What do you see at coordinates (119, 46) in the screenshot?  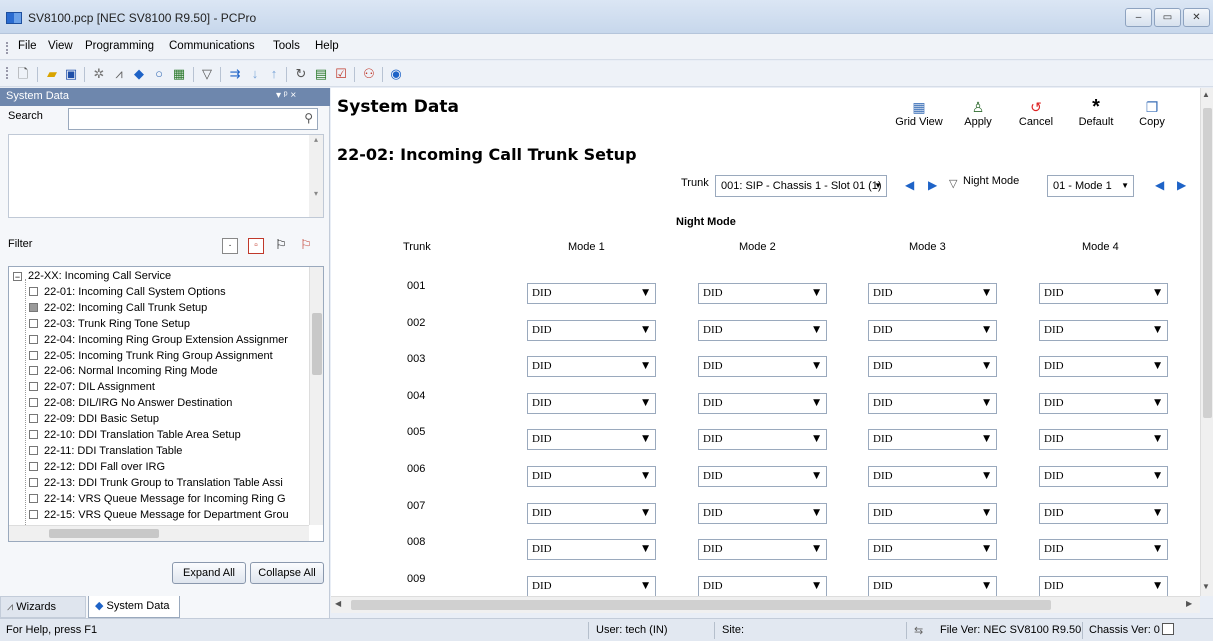 I see `menu-programming: Programming` at bounding box center [119, 46].